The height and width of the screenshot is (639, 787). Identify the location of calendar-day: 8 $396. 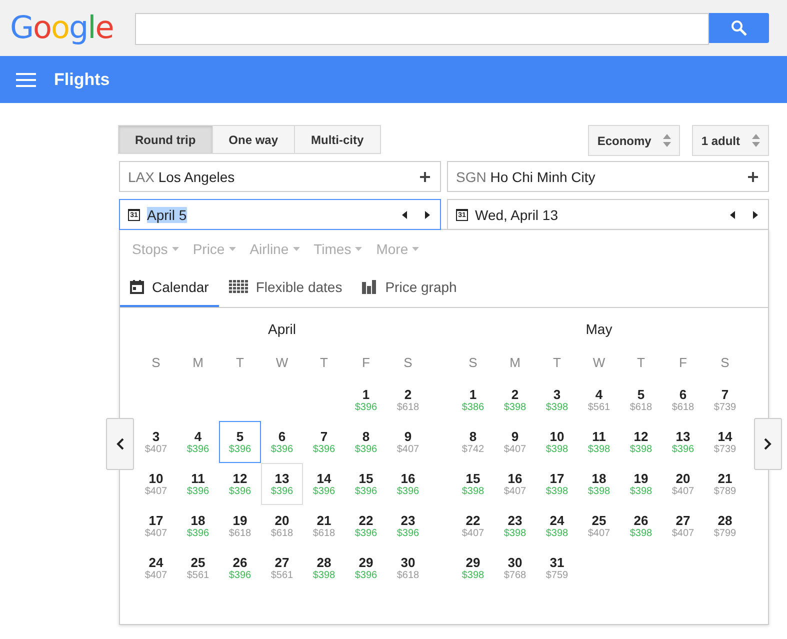
(366, 442).